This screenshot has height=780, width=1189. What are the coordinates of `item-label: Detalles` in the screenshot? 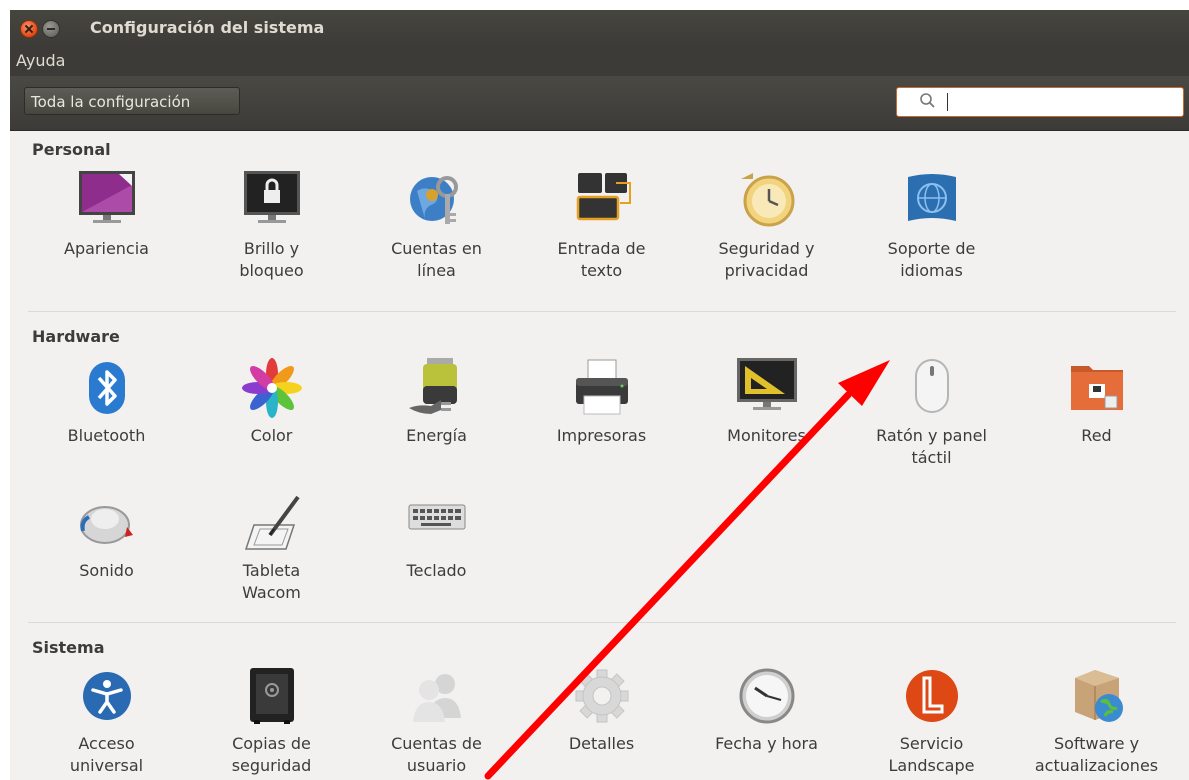 It's located at (601, 743).